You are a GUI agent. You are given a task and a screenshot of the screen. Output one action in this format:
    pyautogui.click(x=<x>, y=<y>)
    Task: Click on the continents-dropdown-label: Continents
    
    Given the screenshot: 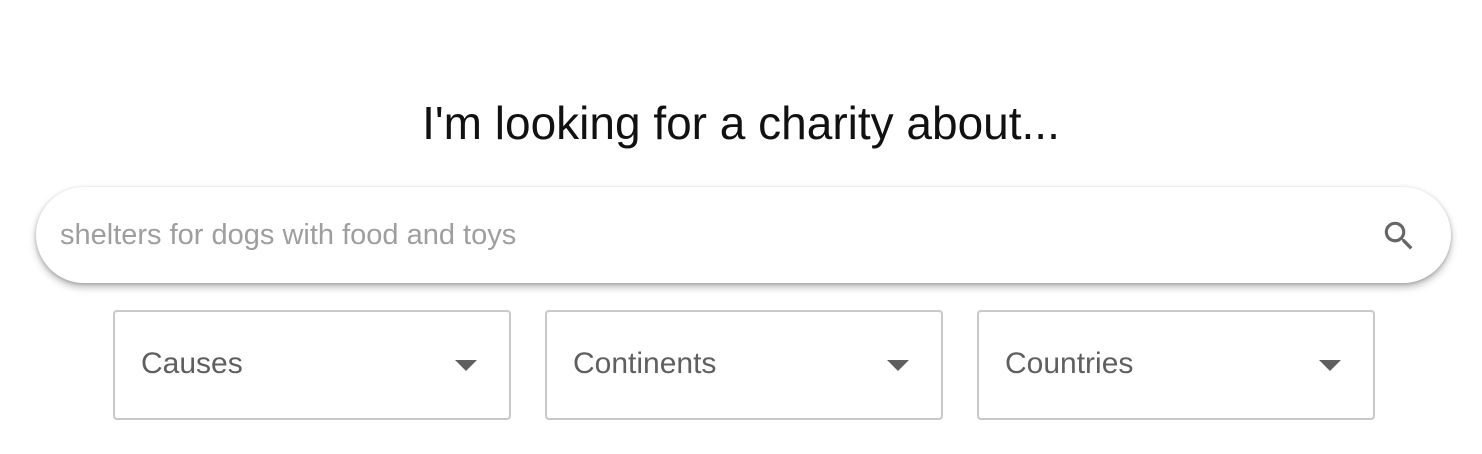 What is the action you would take?
    pyautogui.click(x=645, y=363)
    